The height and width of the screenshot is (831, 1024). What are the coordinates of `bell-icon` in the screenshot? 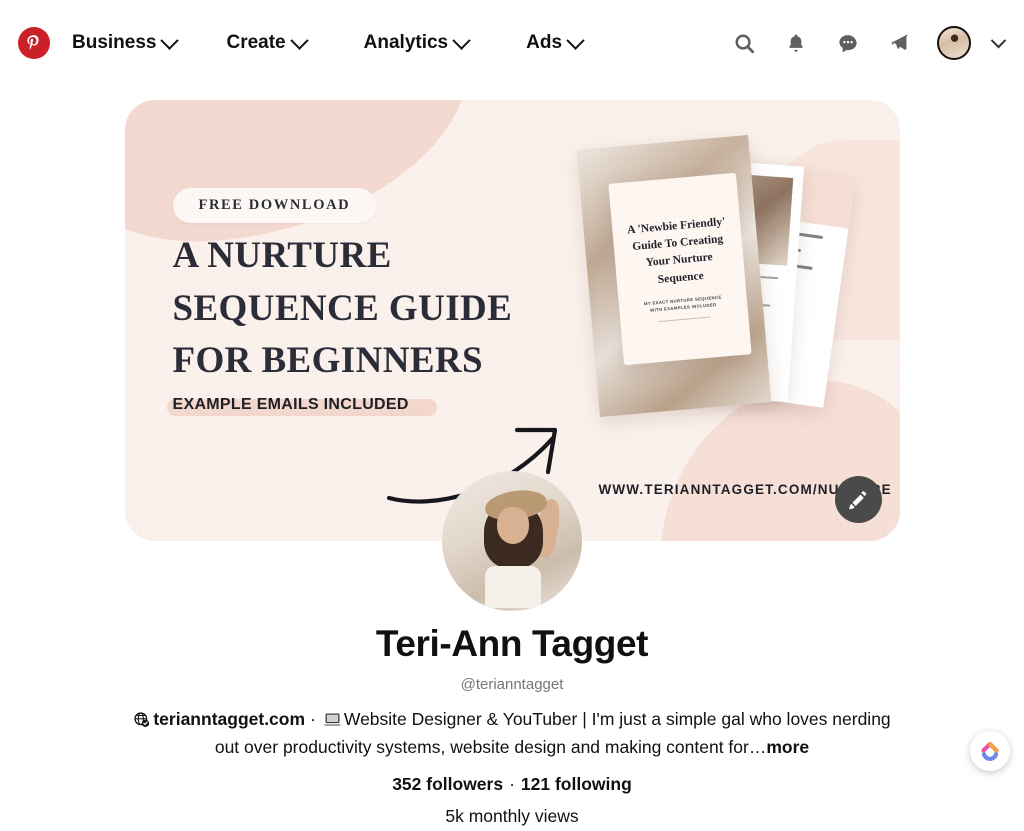 It's located at (796, 43).